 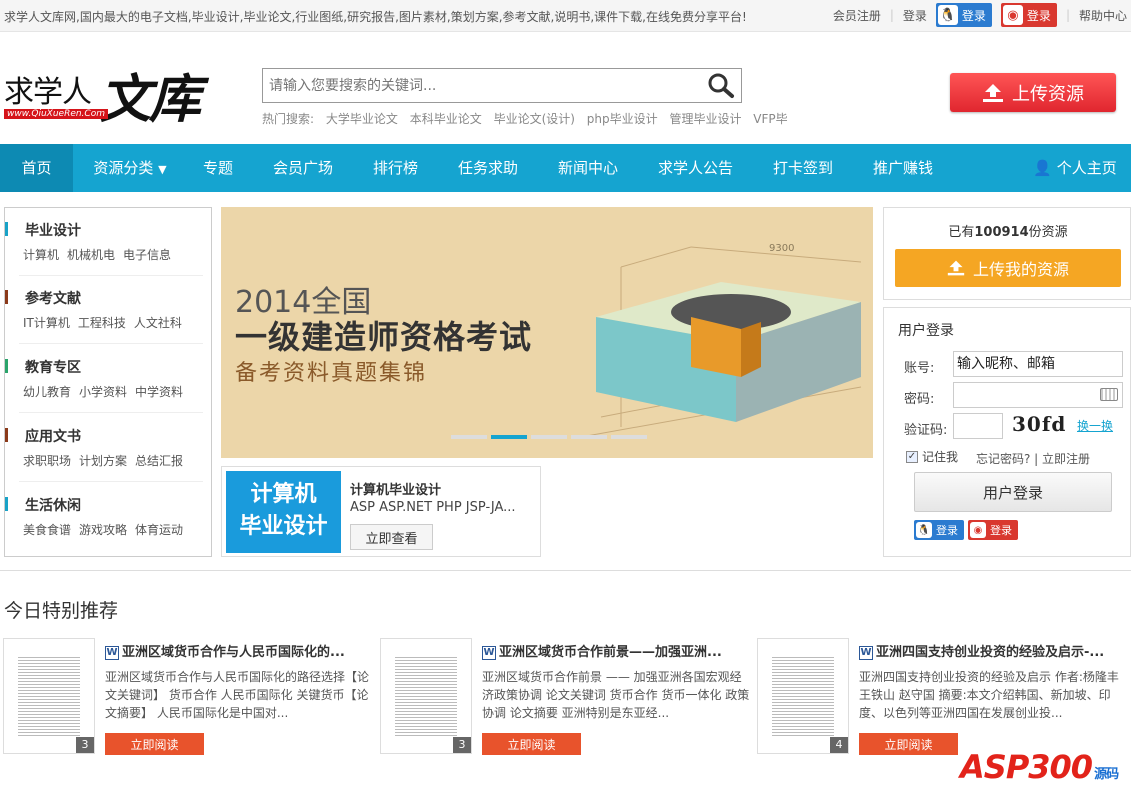 I want to click on category-link: 中学资料, so click(x=159, y=392).